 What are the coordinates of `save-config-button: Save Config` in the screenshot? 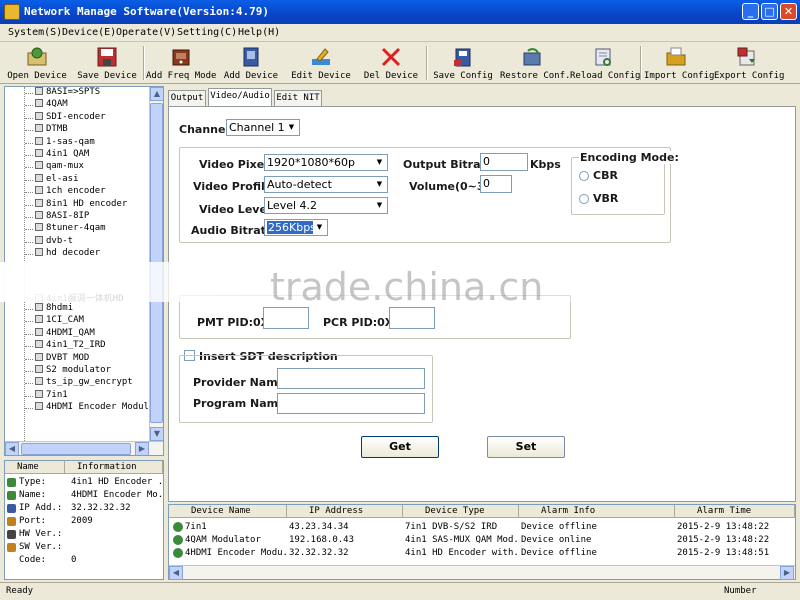 It's located at (463, 64).